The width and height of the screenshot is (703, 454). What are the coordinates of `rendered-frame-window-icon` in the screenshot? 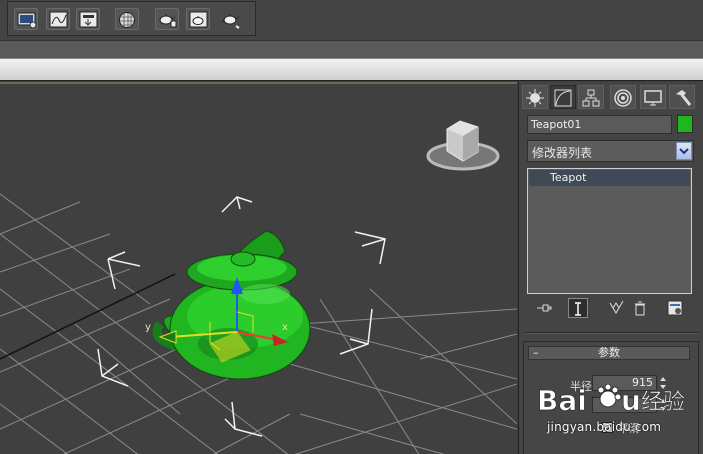 It's located at (198, 19).